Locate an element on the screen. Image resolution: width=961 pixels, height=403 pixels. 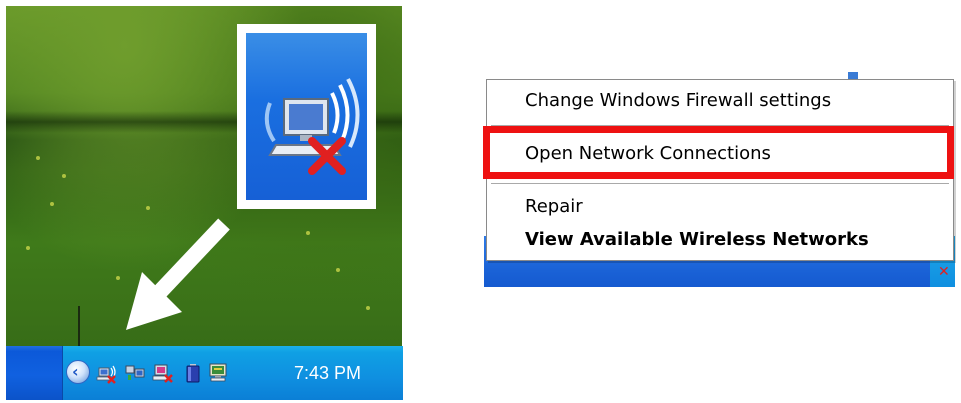
tray-error-x-icon: ✕ is located at coordinates (944, 272).